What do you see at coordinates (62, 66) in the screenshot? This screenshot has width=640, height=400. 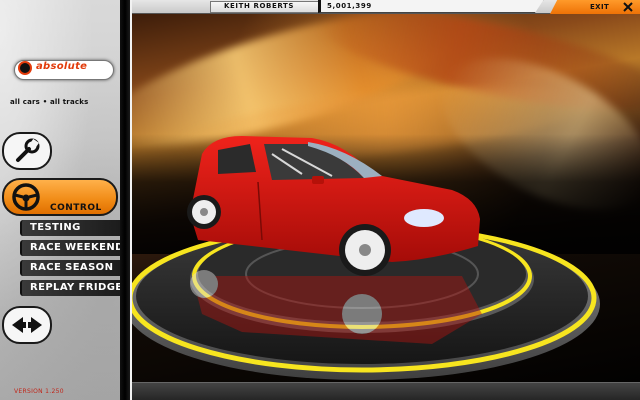 I see `logo-text: absolute` at bounding box center [62, 66].